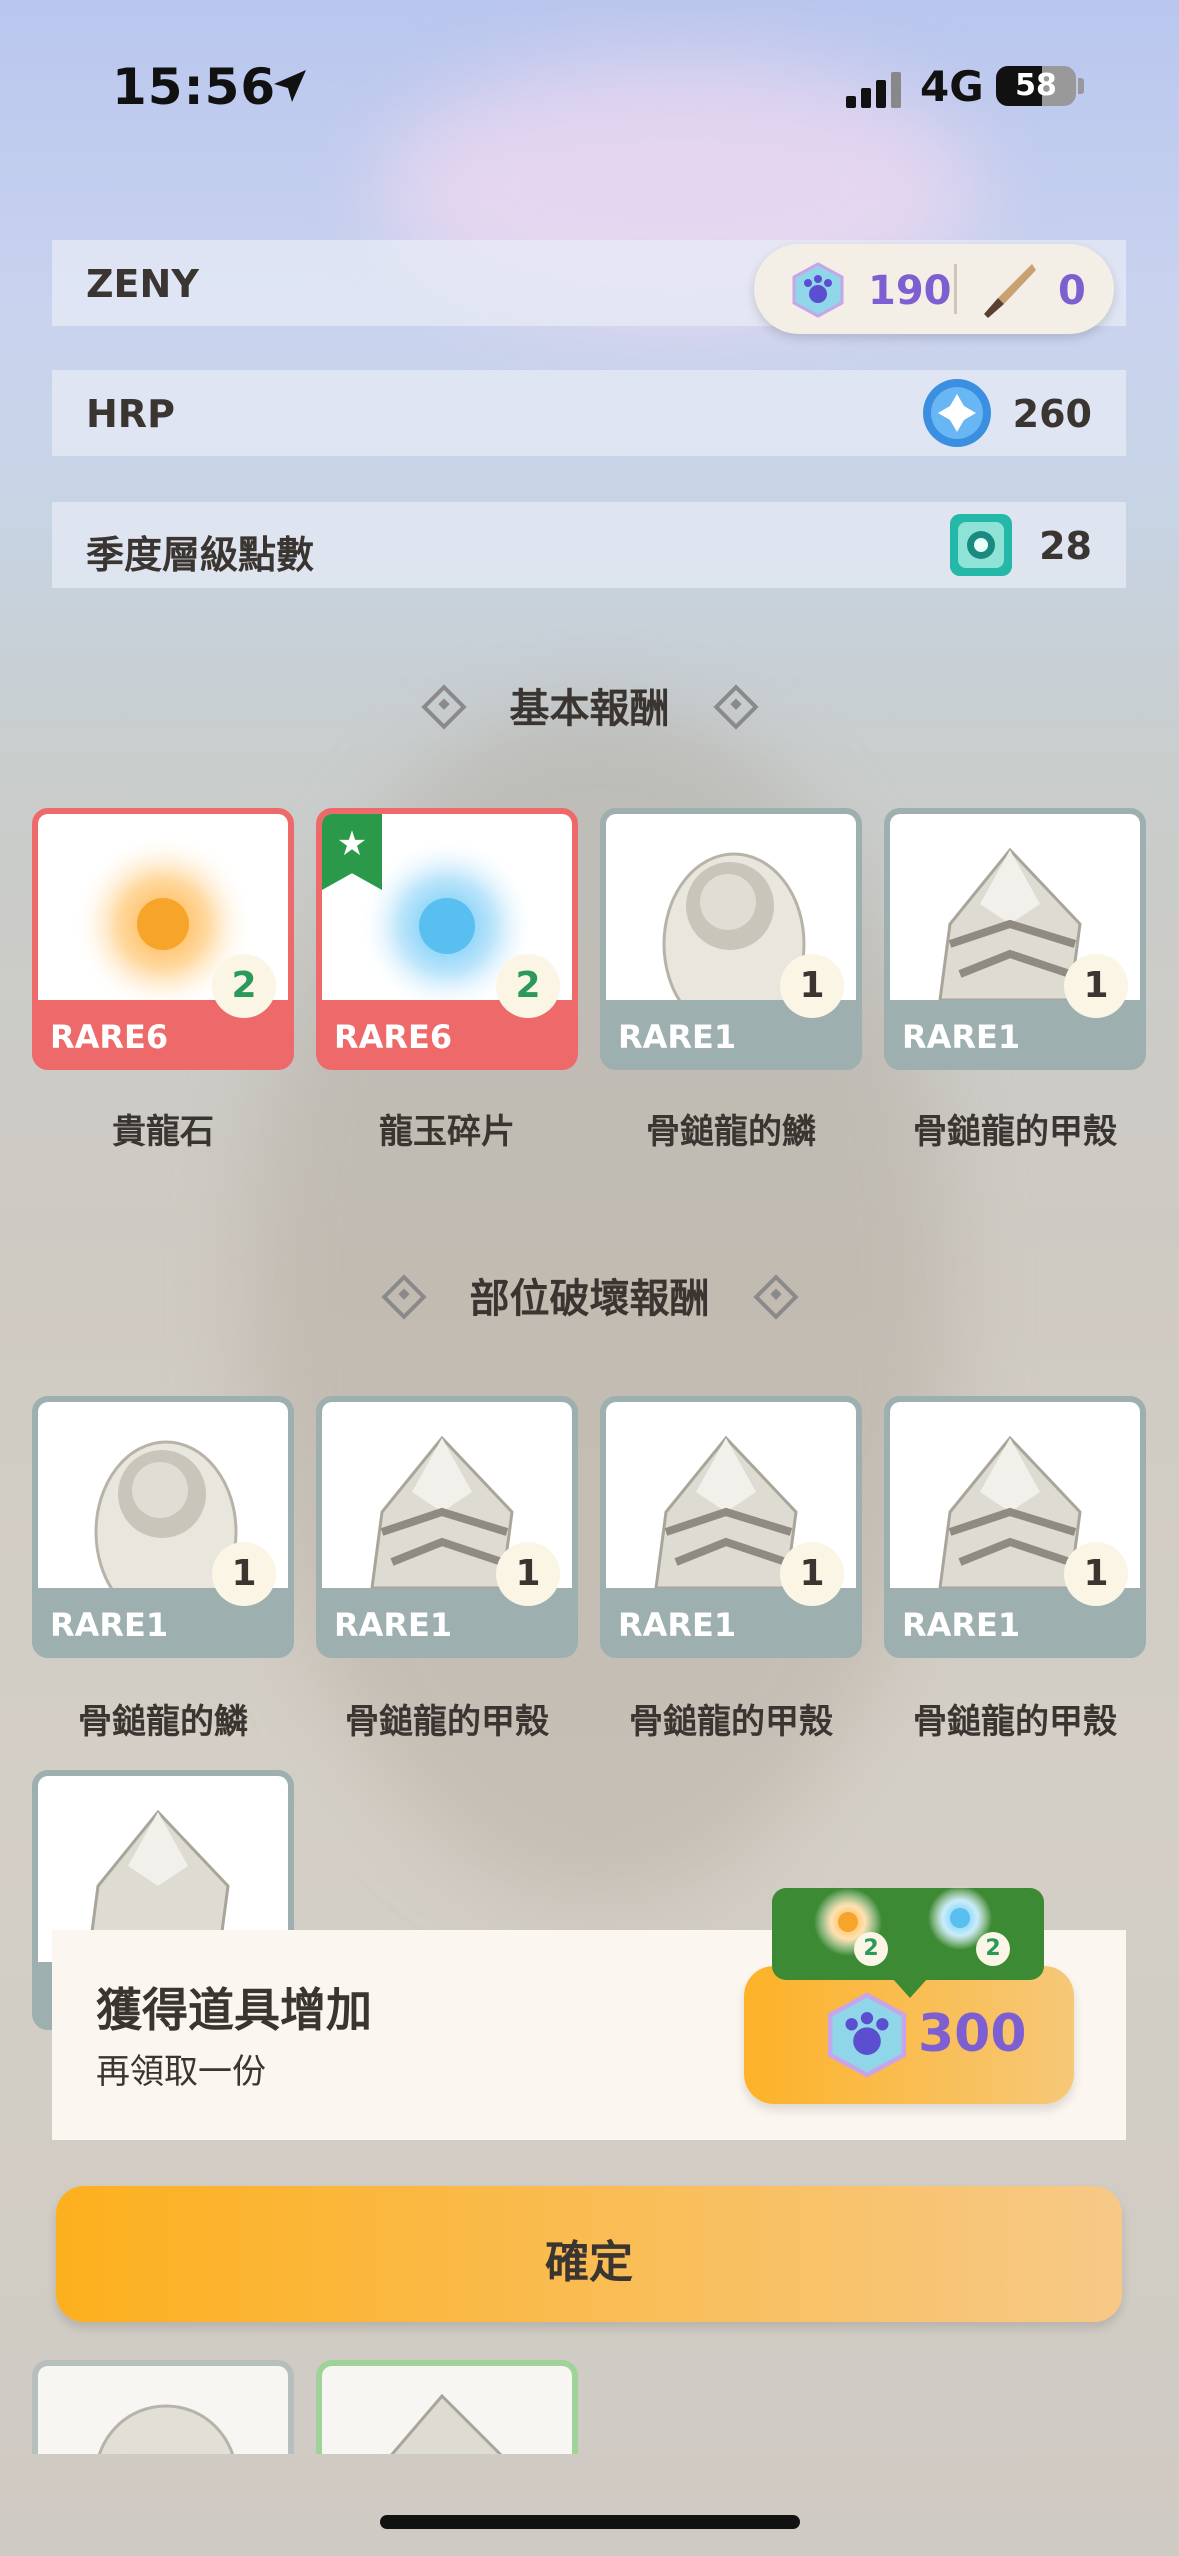  Describe the element at coordinates (194, 87) in the screenshot. I see `clock: 15:56` at that location.